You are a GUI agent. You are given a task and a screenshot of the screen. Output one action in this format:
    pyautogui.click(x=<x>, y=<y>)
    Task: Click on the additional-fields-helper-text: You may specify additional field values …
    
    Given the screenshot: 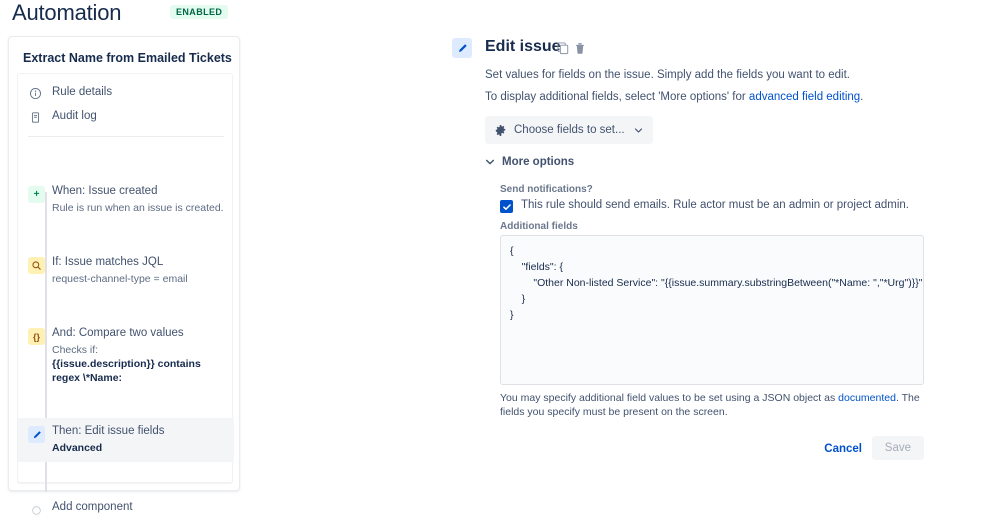 What is the action you would take?
    pyautogui.click(x=712, y=405)
    